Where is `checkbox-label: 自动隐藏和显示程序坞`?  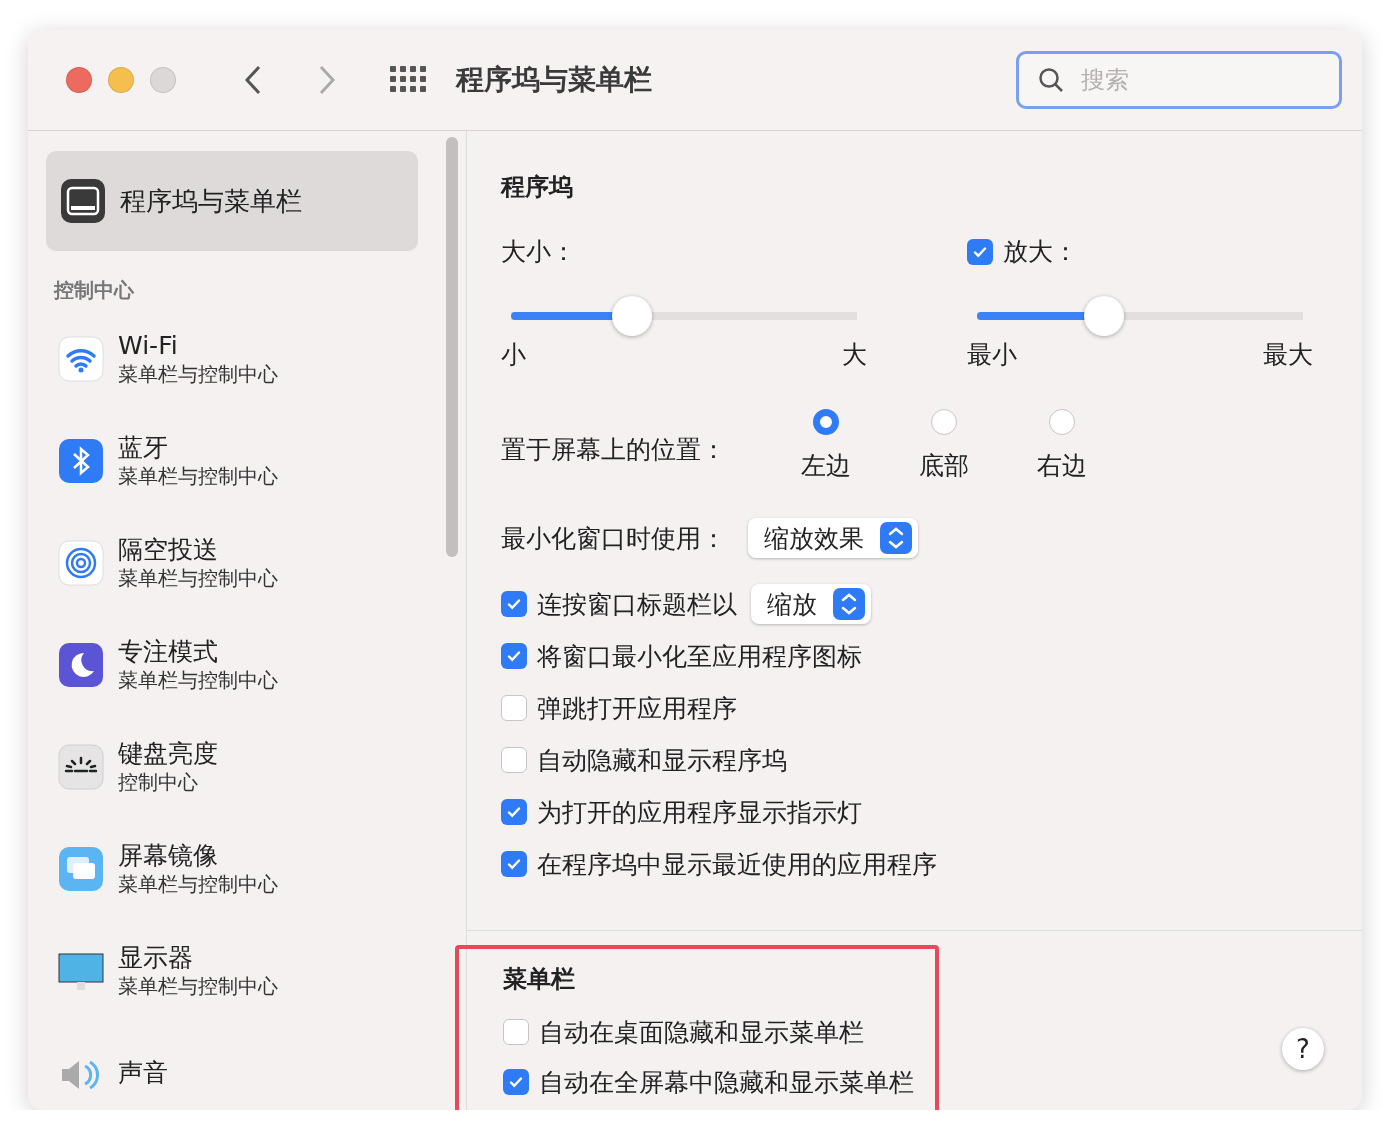
checkbox-label: 自动隐藏和显示程序坞 is located at coordinates (662, 760).